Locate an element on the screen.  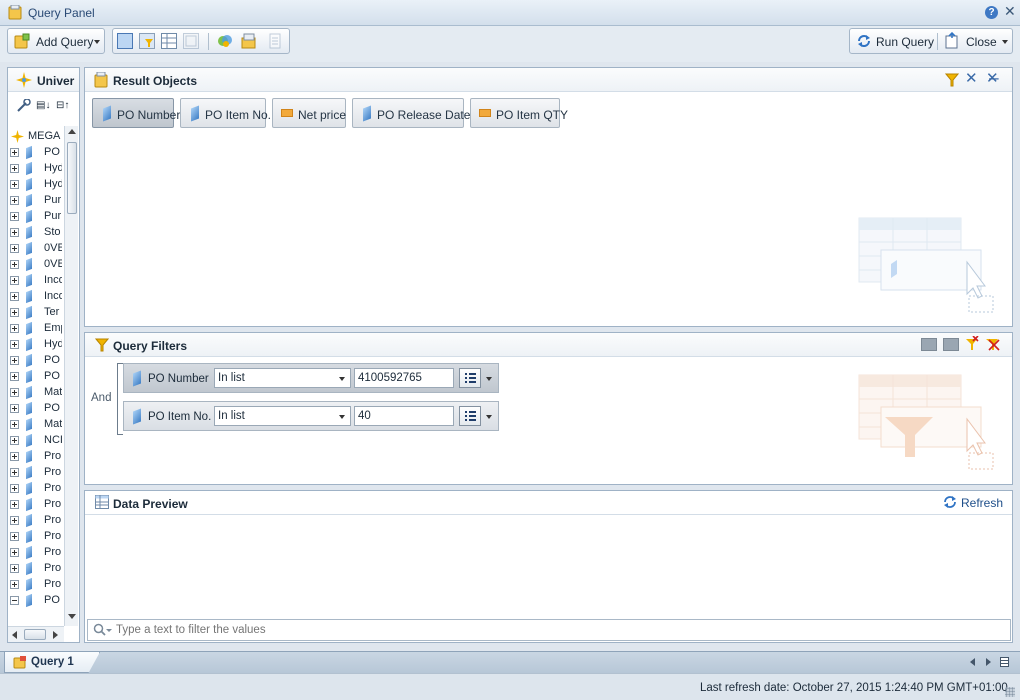
hscroll-thumb is located at coordinates (35, 634).